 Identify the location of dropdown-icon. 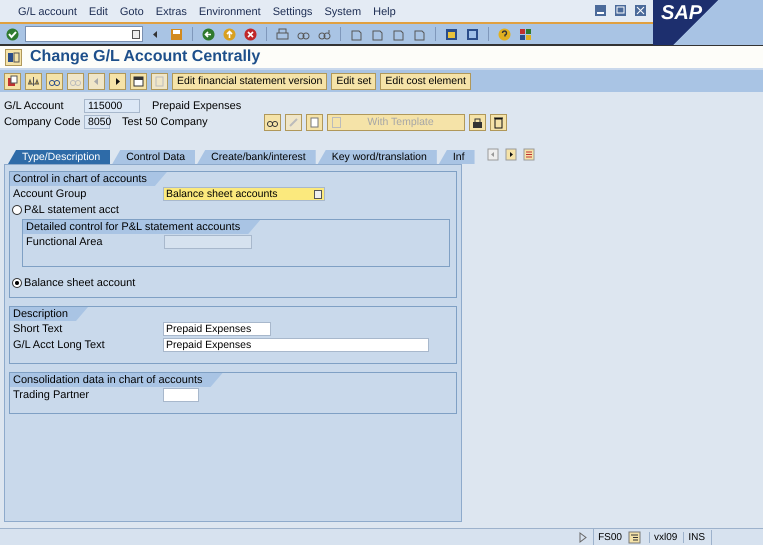
(318, 194).